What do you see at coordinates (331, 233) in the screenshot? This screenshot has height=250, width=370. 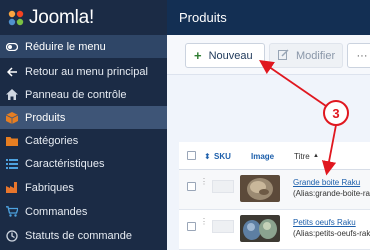 I see `product-alias: (Alias:petits-oeufs-rak` at bounding box center [331, 233].